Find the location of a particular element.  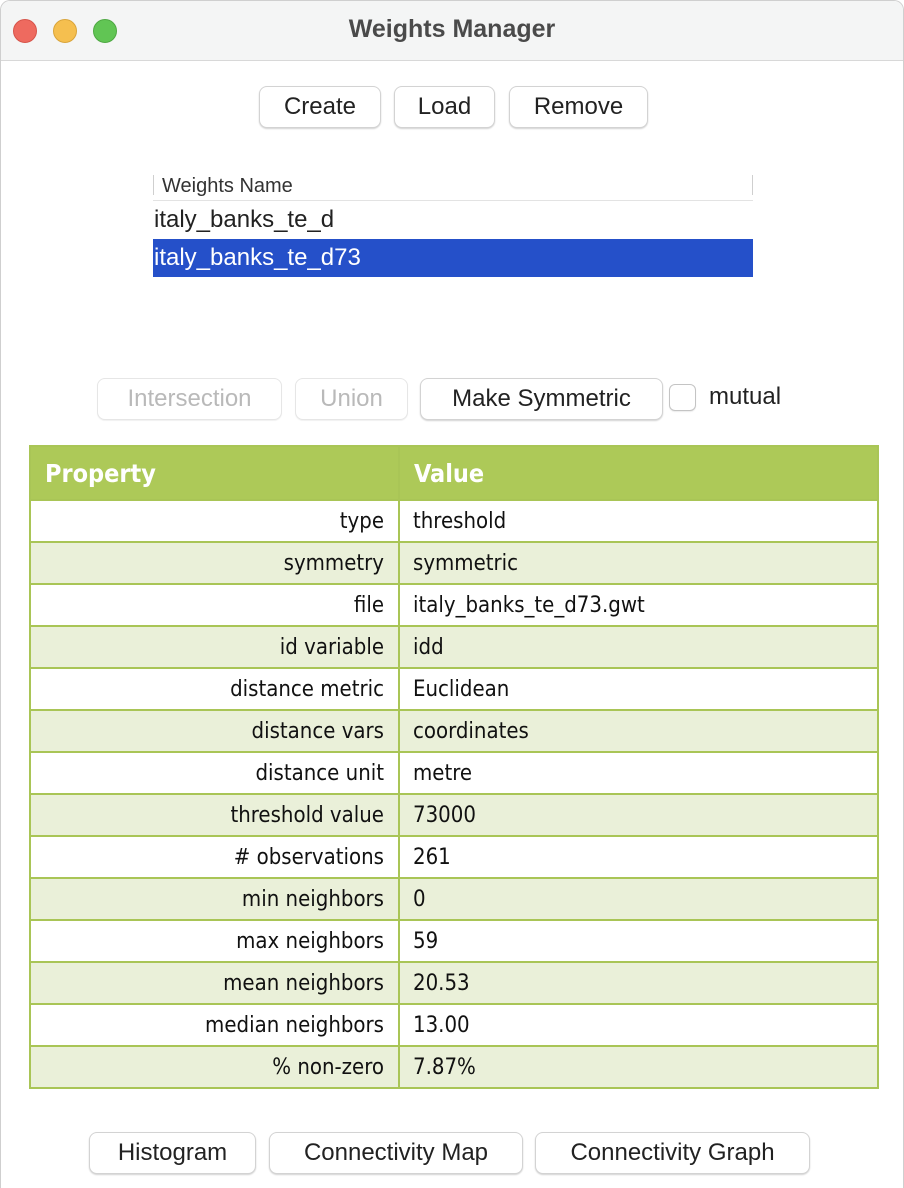

table-row: % non-zero 7.87% is located at coordinates (454, 1067).